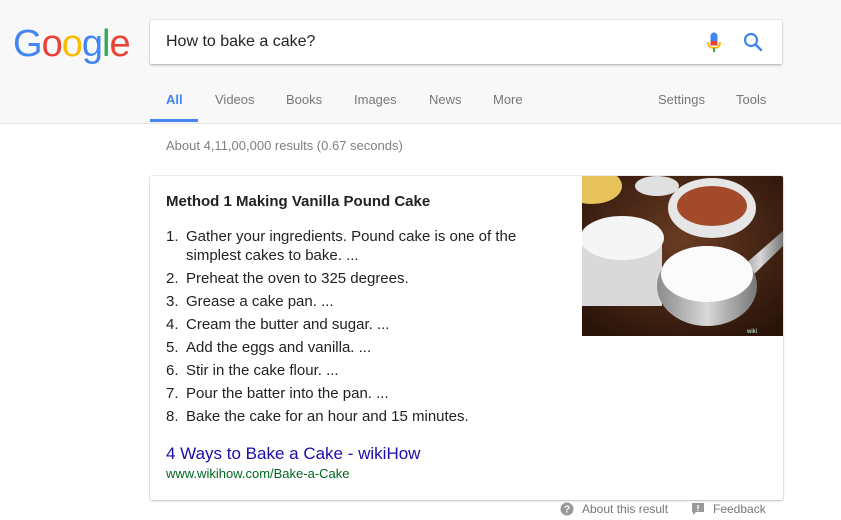 The image size is (841, 520). I want to click on logo-letter: g, so click(92, 44).